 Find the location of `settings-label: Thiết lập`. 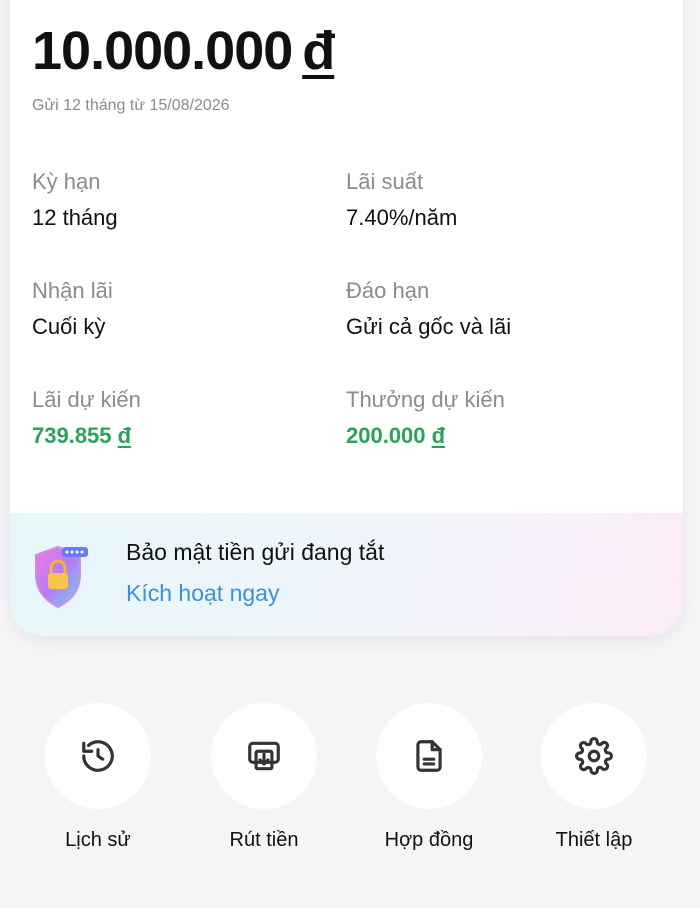

settings-label: Thiết lập is located at coordinates (594, 840).